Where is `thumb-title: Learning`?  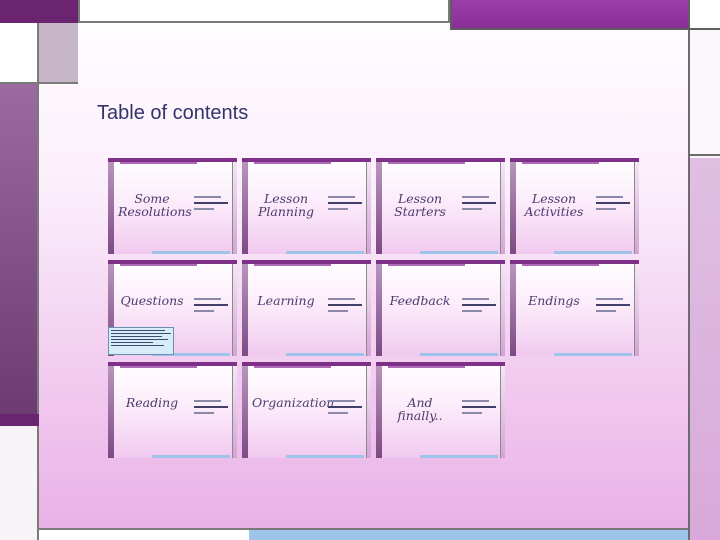
thumb-title: Learning is located at coordinates (286, 300).